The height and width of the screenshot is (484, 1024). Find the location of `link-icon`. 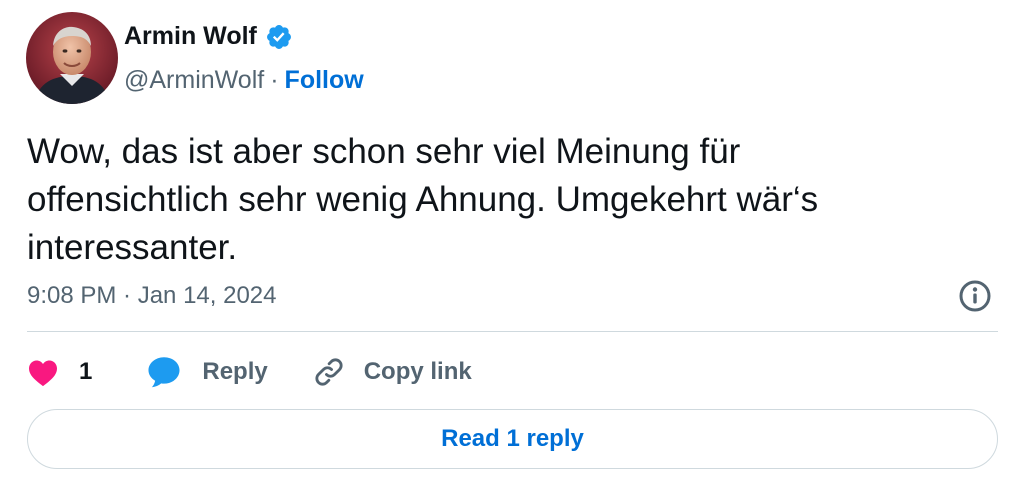

link-icon is located at coordinates (329, 372).